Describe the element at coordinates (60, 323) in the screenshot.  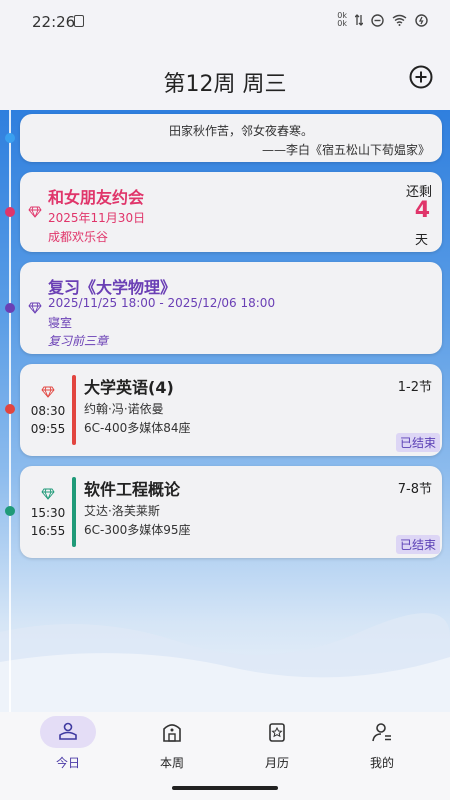
I see `review-location: 寝室` at that location.